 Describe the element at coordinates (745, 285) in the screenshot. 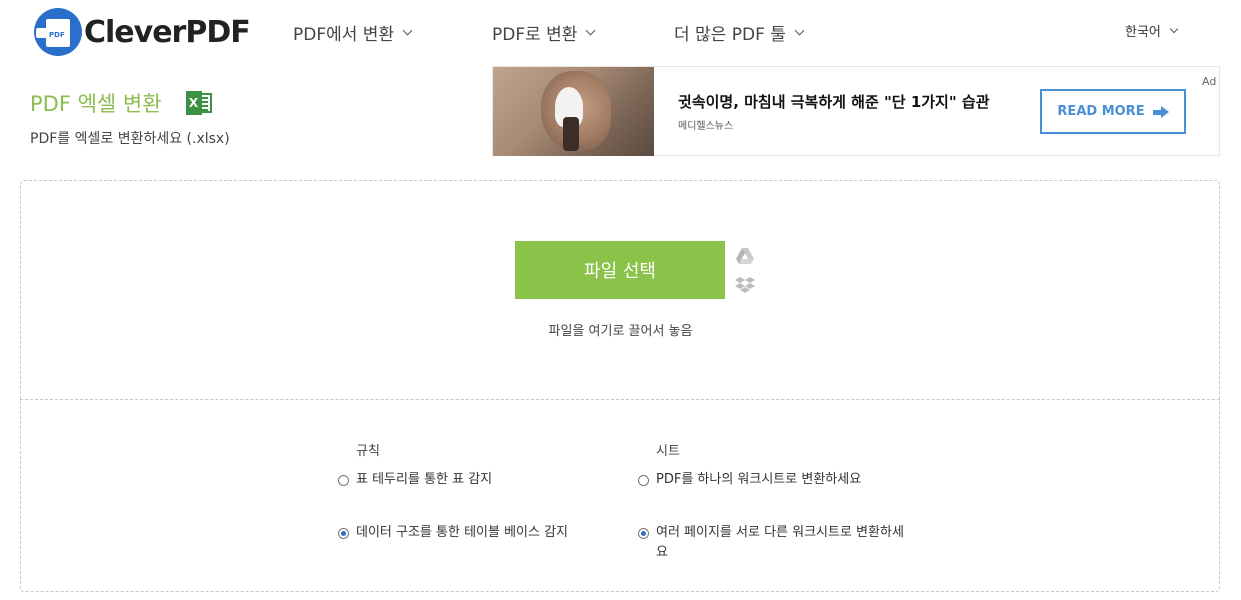

I see `dropbox-icon` at that location.